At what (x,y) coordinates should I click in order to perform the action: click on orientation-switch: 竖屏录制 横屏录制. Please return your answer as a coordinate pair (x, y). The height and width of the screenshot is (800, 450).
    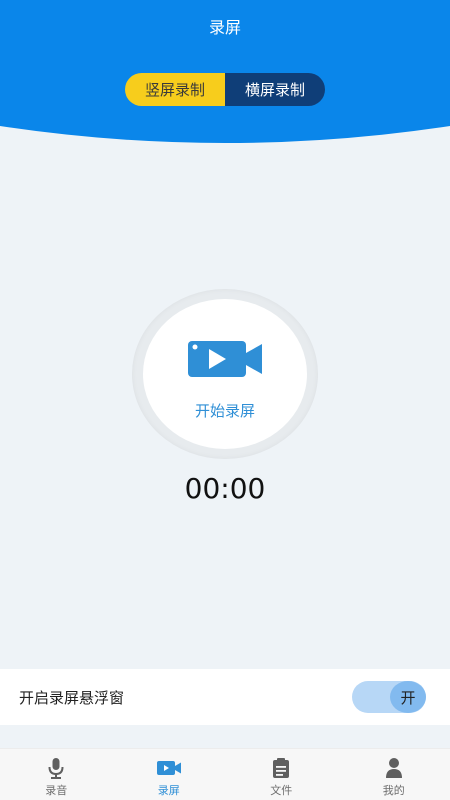
    Looking at the image, I should click on (225, 89).